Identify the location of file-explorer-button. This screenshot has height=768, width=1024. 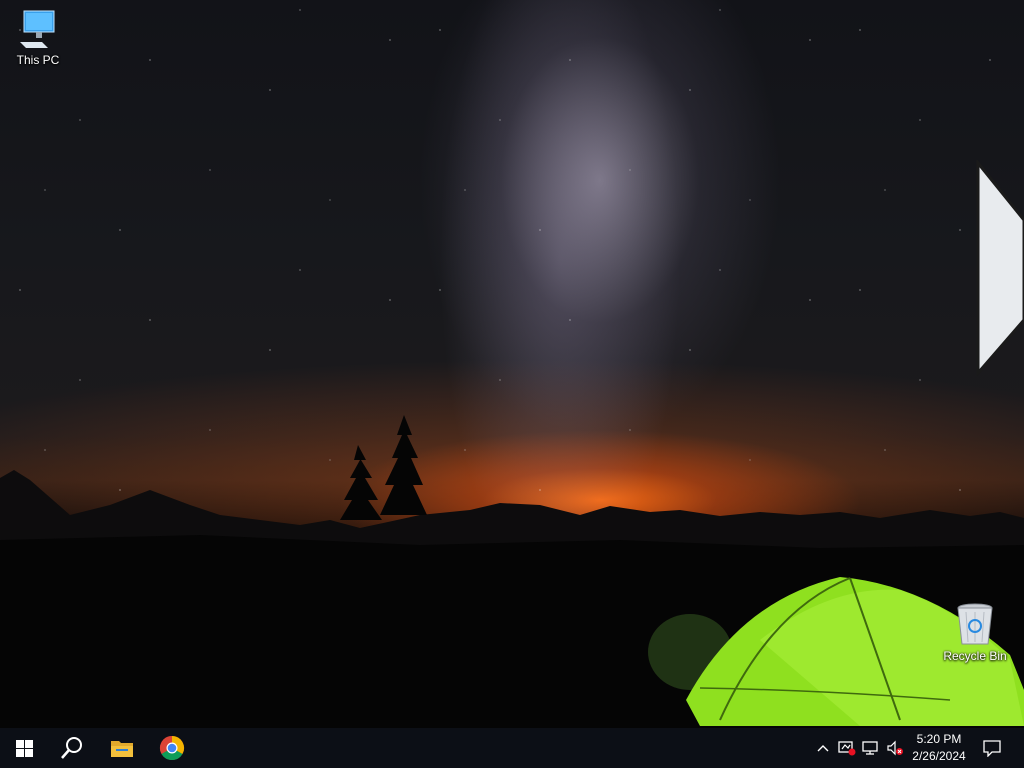
(122, 748).